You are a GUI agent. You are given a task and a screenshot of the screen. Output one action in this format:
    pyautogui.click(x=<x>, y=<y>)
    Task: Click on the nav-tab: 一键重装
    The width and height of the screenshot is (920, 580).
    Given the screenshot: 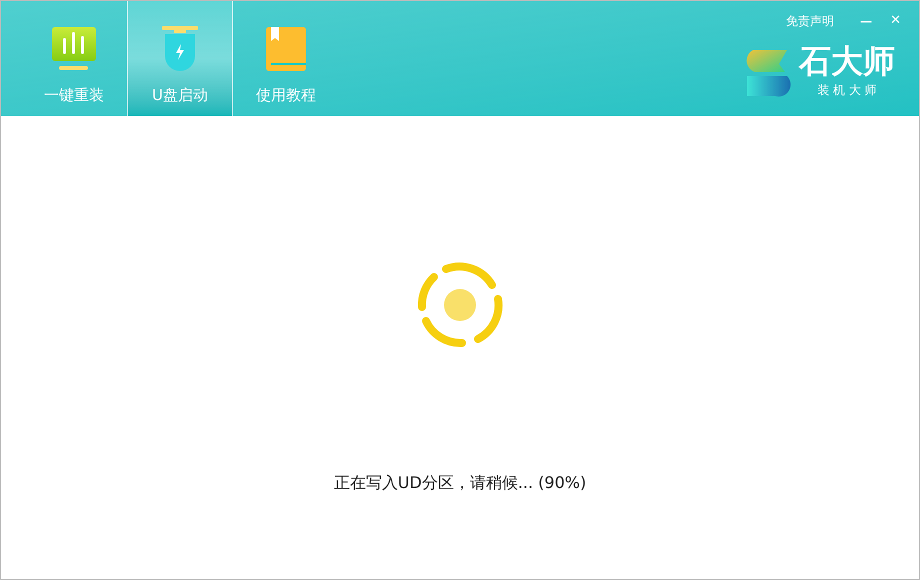 What is the action you would take?
    pyautogui.click(x=74, y=58)
    